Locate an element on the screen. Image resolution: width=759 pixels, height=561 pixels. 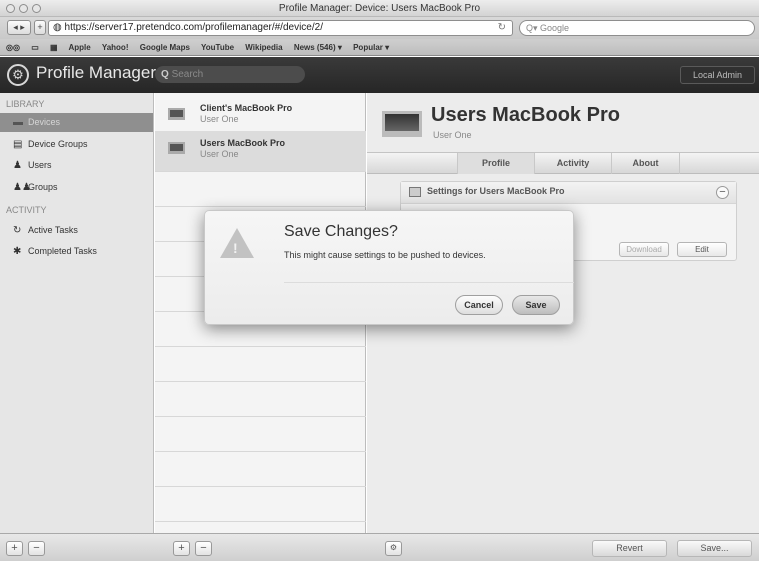
download-button: Download is located at coordinates (644, 249).